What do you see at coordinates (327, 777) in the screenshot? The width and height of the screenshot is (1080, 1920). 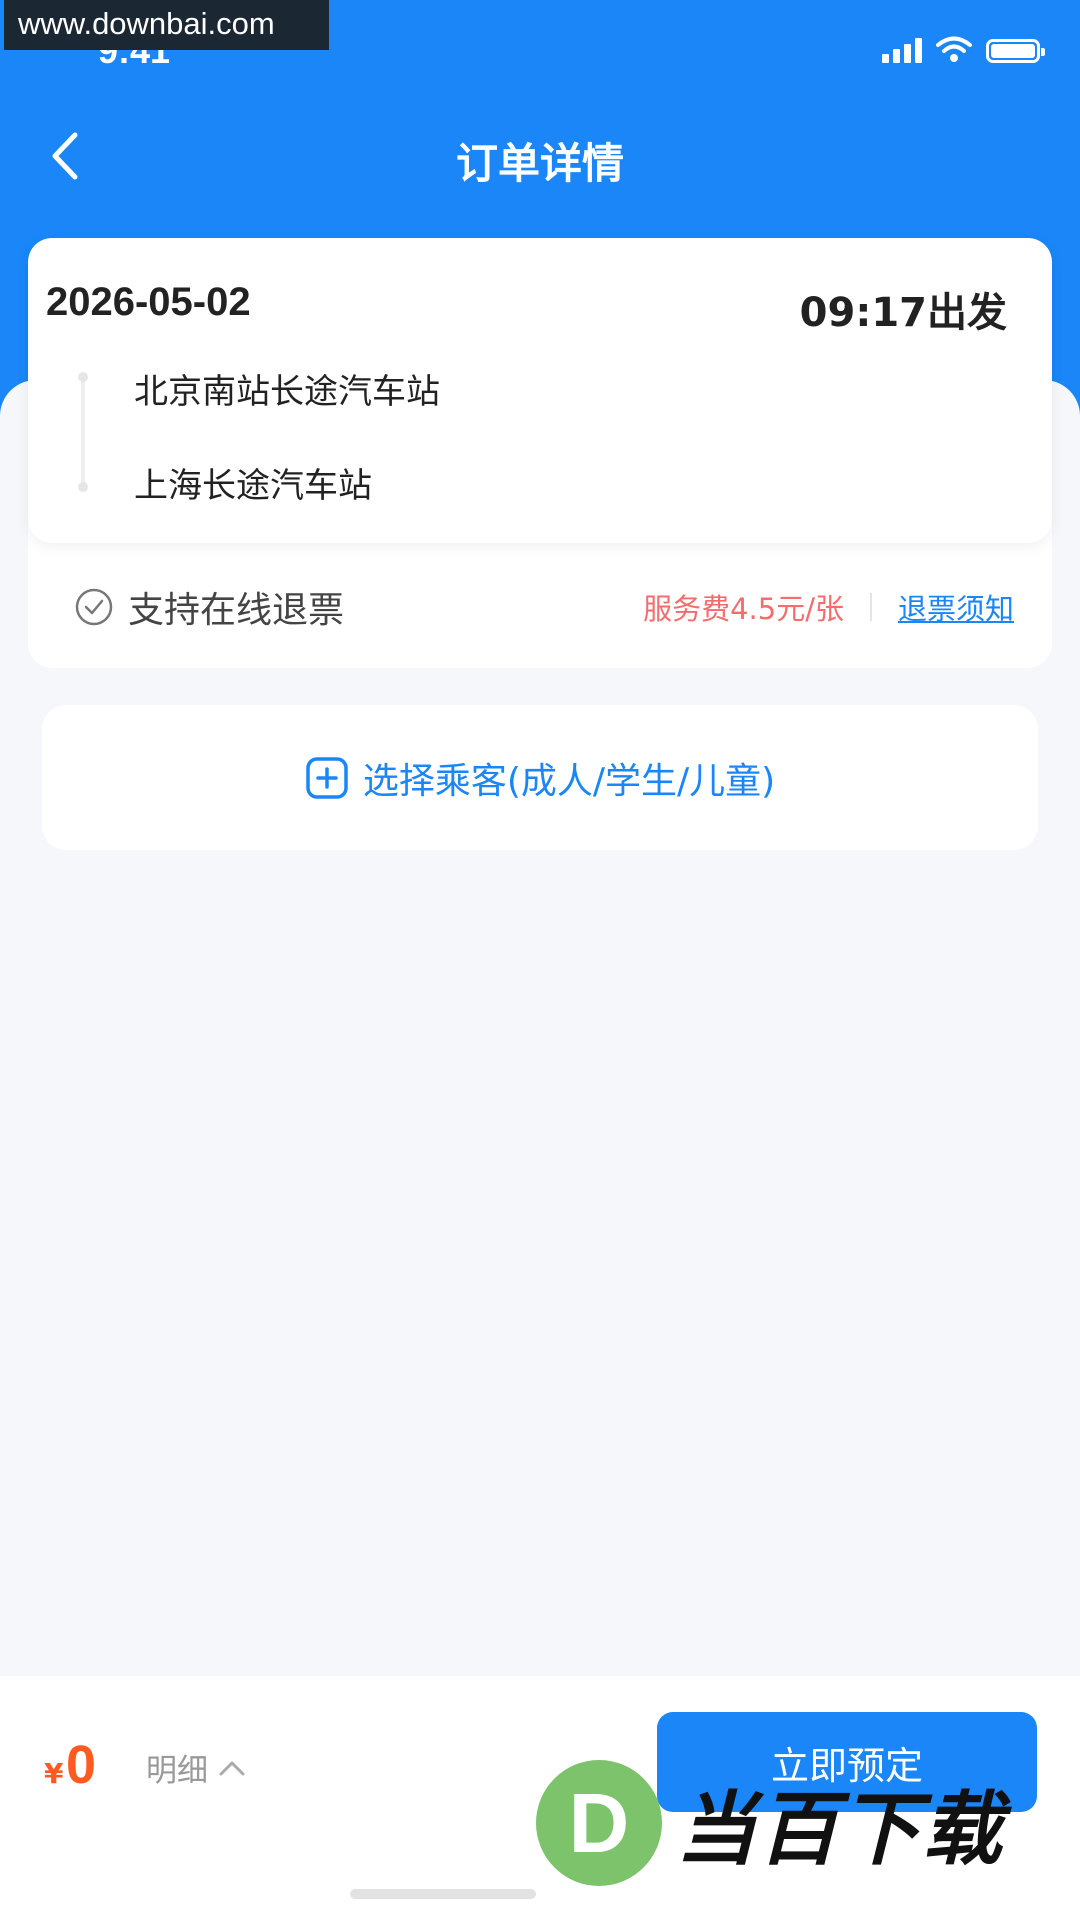 I see `plus-square-icon` at bounding box center [327, 777].